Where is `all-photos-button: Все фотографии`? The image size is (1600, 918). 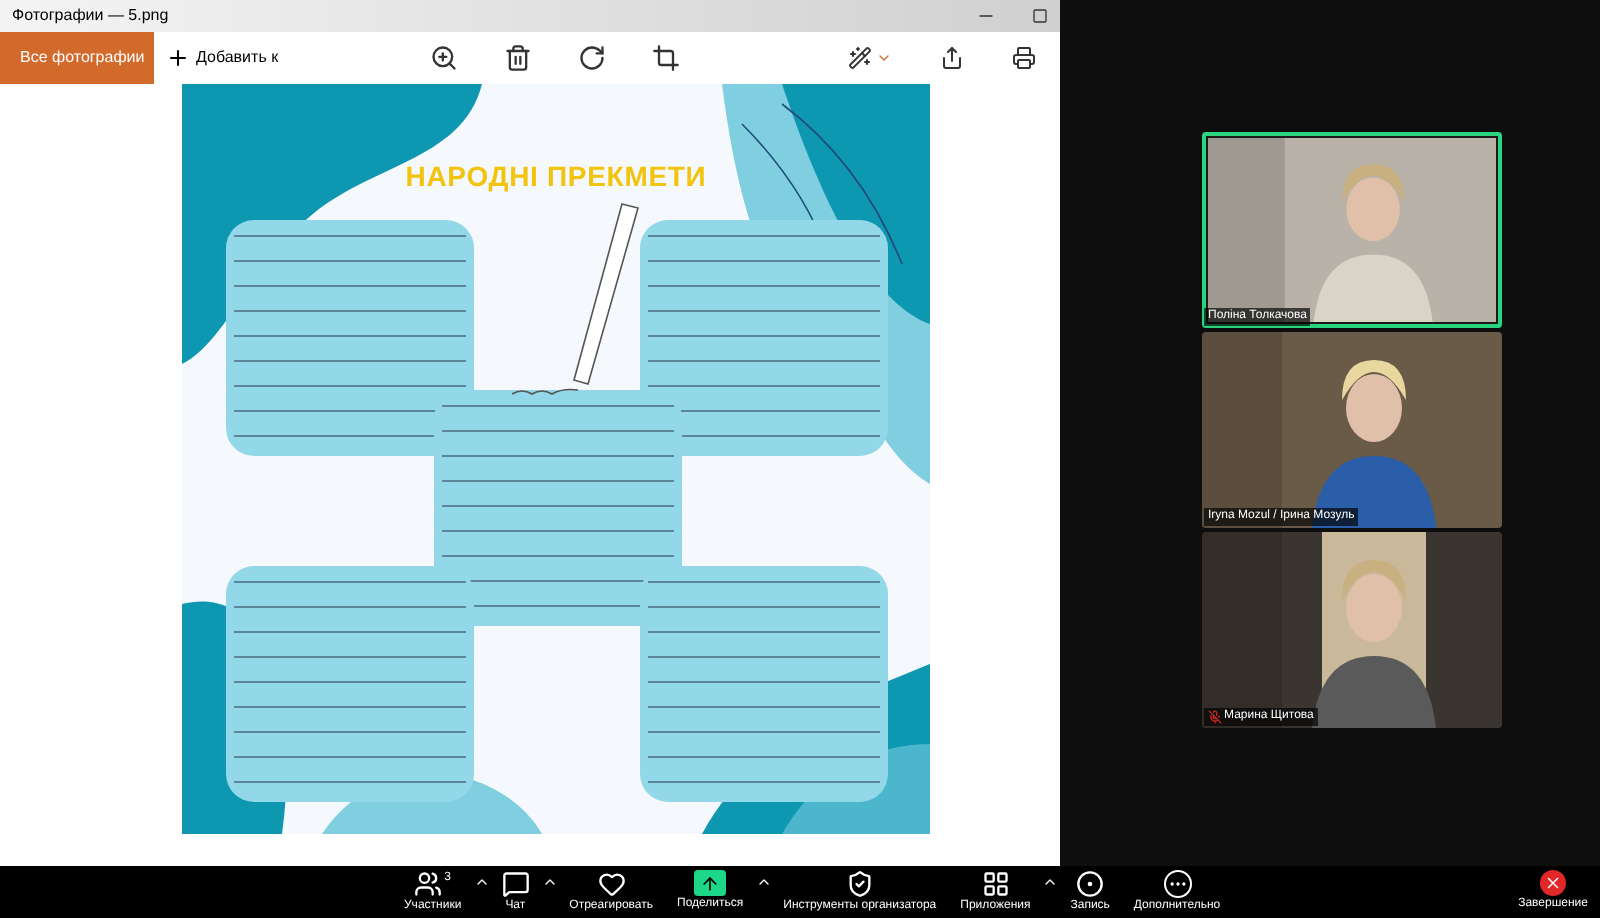
all-photos-button: Все фотографии is located at coordinates (77, 58).